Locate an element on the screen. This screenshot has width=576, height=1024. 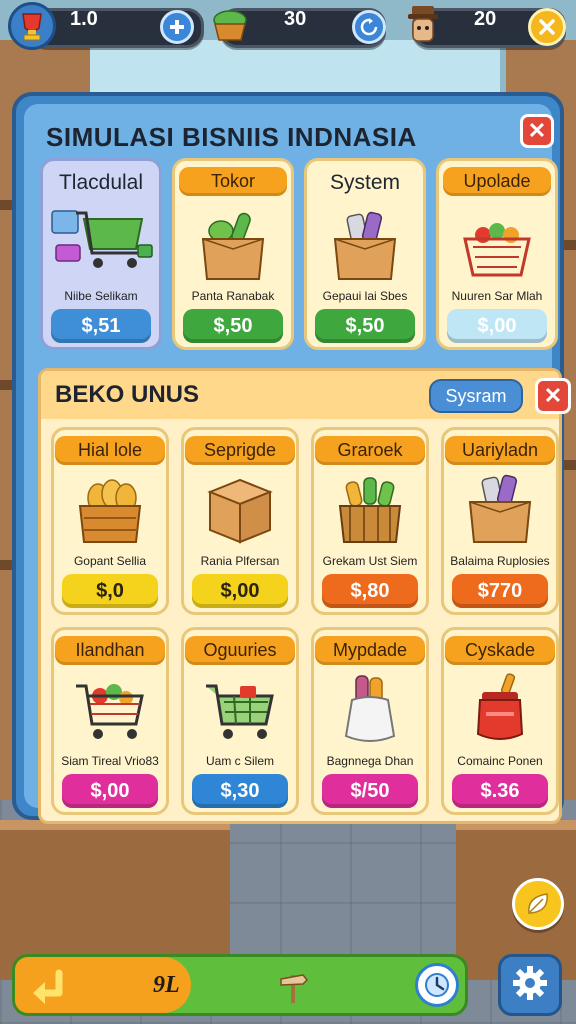
category-card: System Gepaui lai Sbes $,50 is located at coordinates (365, 254).